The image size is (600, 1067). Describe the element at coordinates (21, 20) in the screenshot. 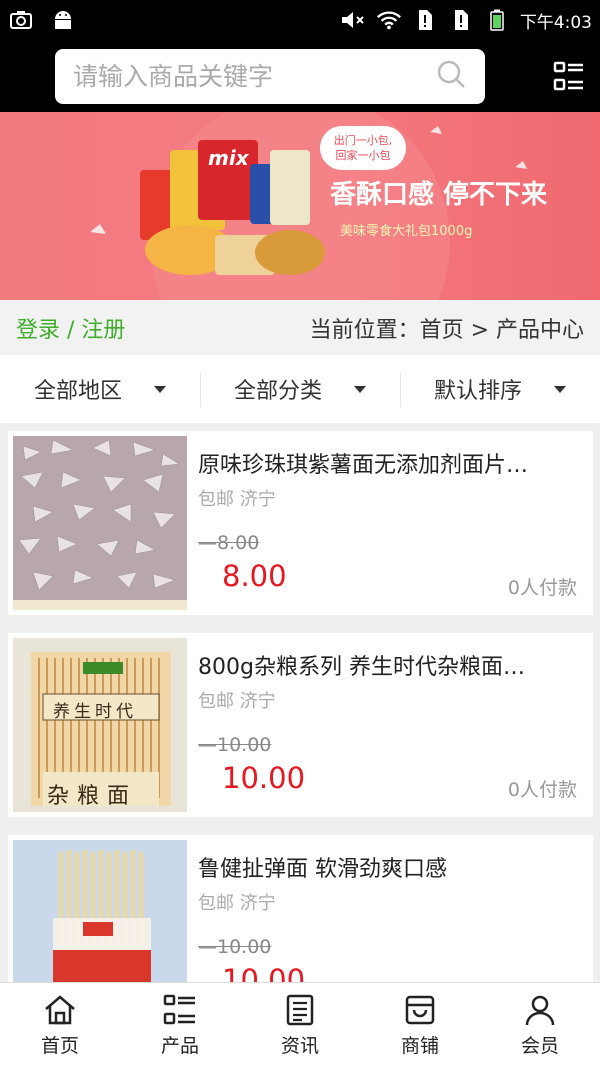

I see `screenshot-icon` at that location.